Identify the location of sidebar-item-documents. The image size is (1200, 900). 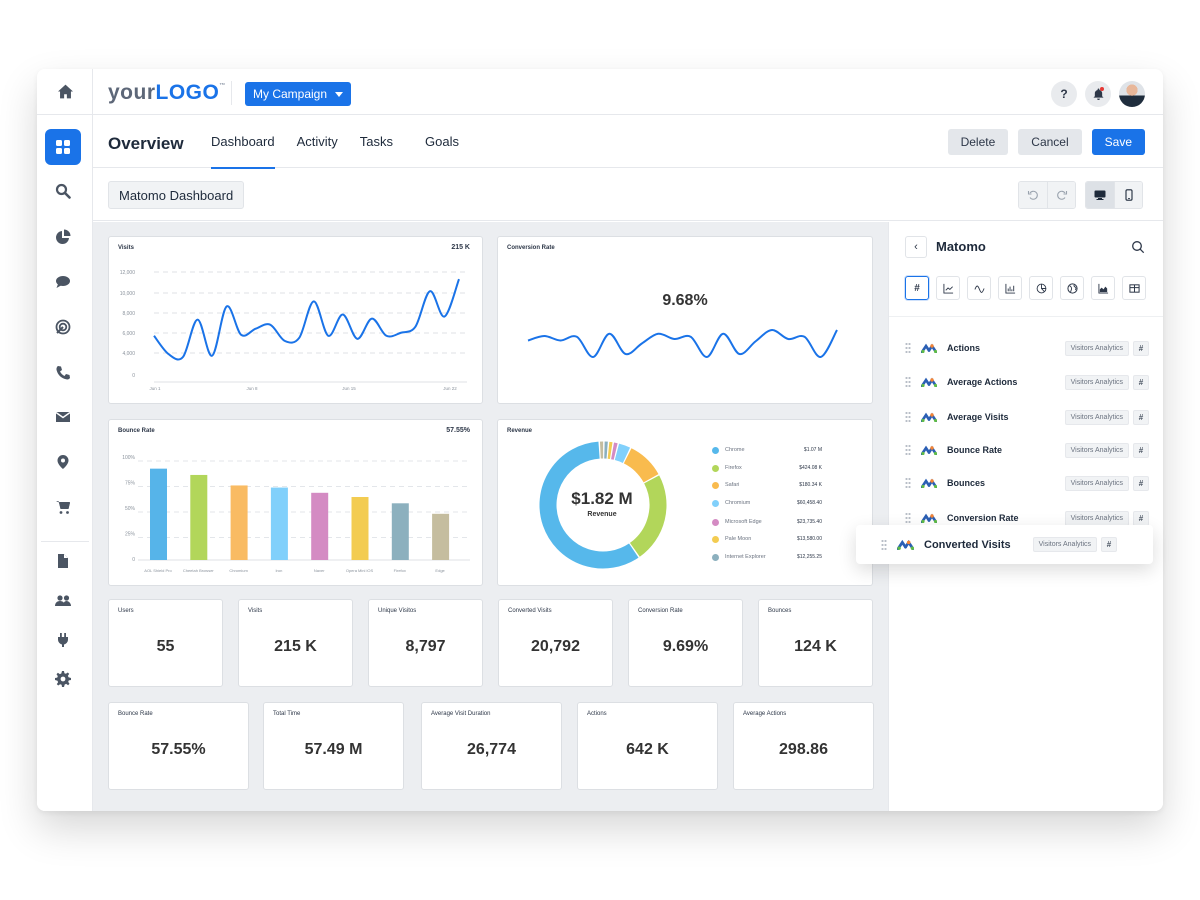
(63, 561).